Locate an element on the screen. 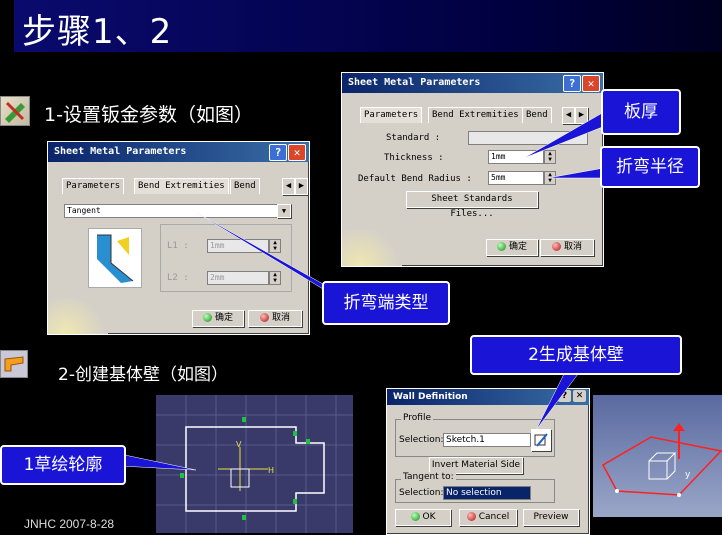 This screenshot has width=722, height=535. callout-bend-radius: 折弯半径 is located at coordinates (650, 167).